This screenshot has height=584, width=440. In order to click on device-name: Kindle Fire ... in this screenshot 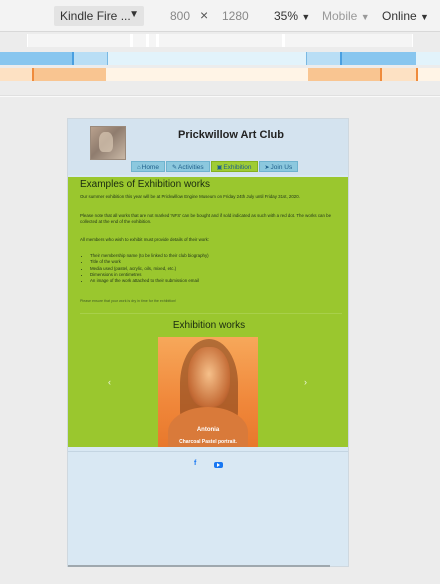, I will do `click(95, 16)`.